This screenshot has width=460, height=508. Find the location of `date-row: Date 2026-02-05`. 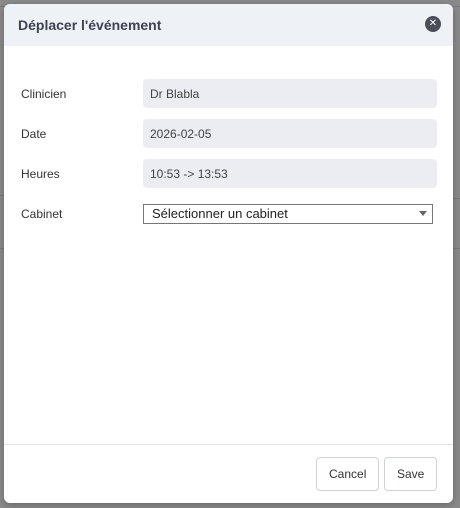

date-row: Date 2026-02-05 is located at coordinates (229, 133).